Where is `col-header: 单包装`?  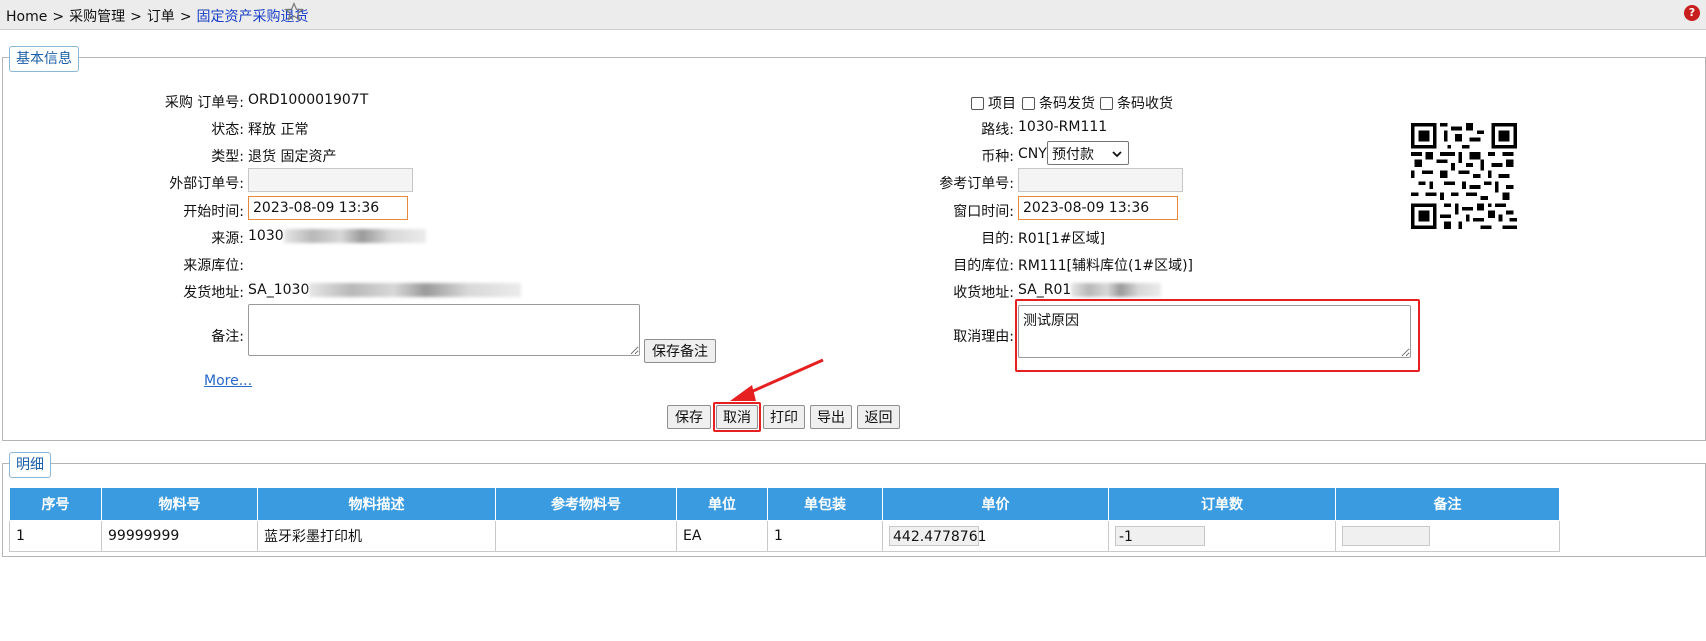
col-header: 单包装 is located at coordinates (825, 504).